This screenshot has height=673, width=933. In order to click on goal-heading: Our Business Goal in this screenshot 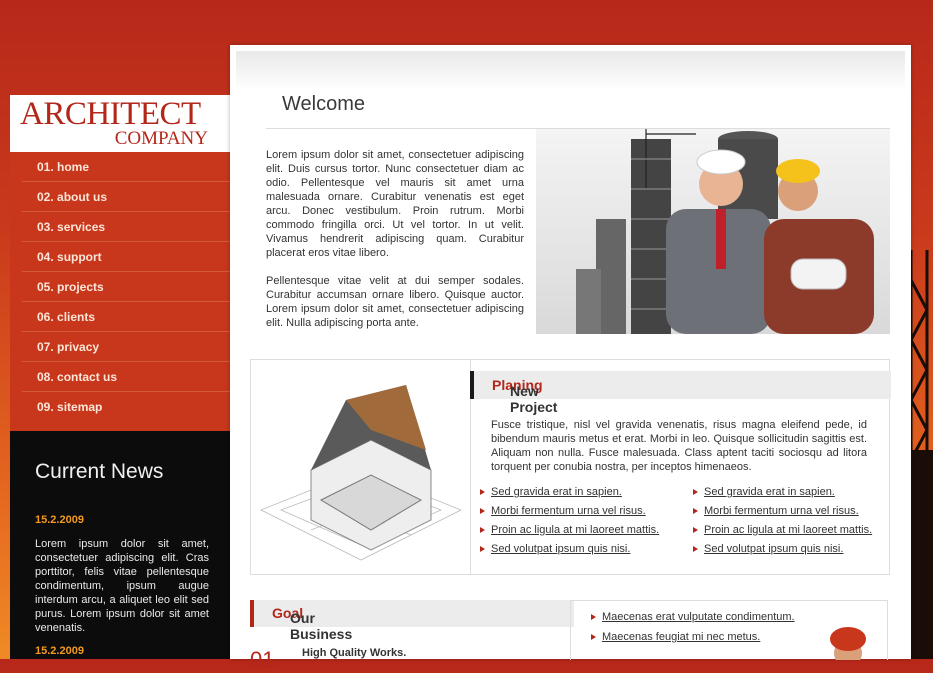, I will do `click(412, 621)`.